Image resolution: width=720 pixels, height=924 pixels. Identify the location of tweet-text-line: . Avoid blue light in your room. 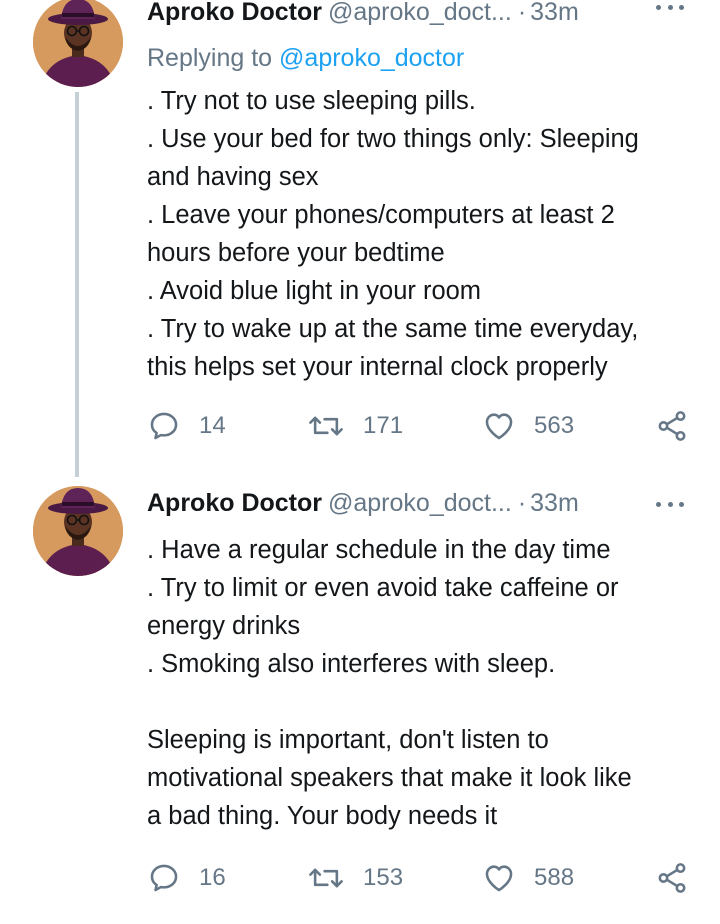
(314, 291).